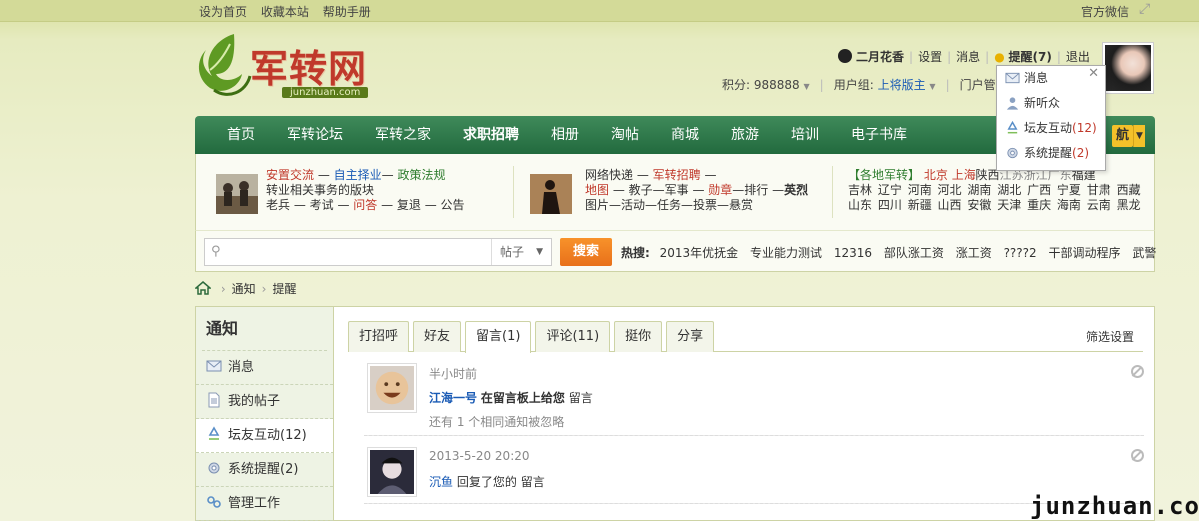  I want to click on link-medal: 勋章, so click(720, 190).